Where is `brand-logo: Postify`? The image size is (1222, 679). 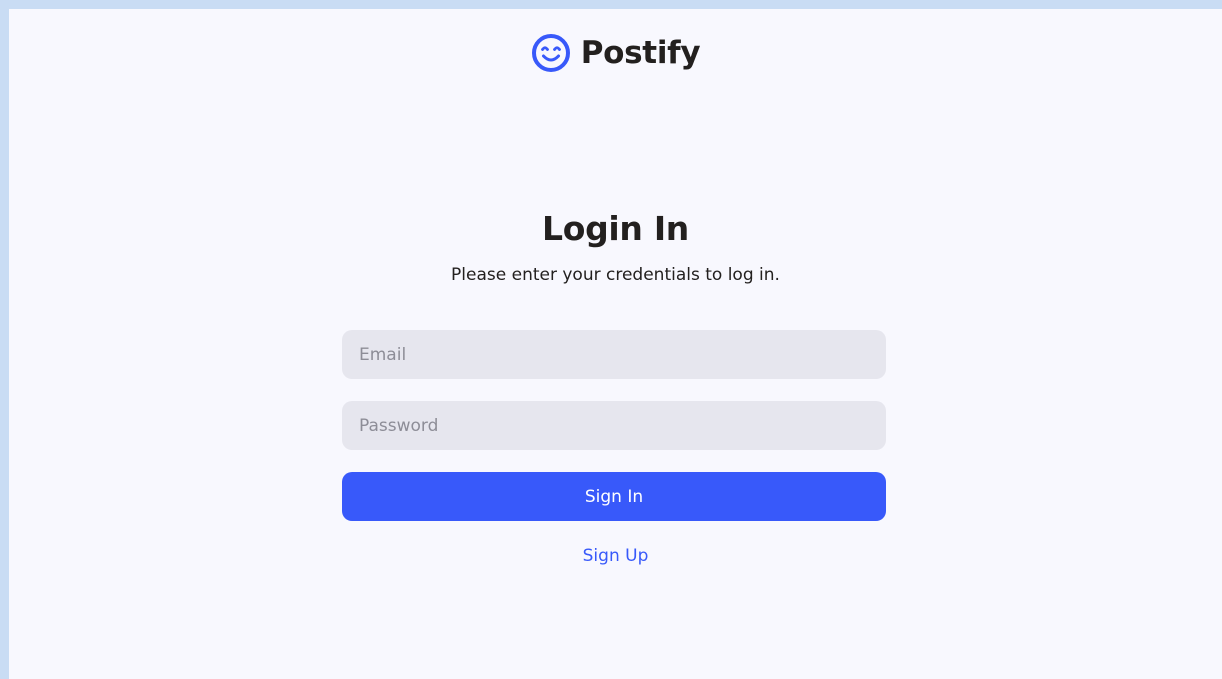 brand-logo: Postify is located at coordinates (615, 53).